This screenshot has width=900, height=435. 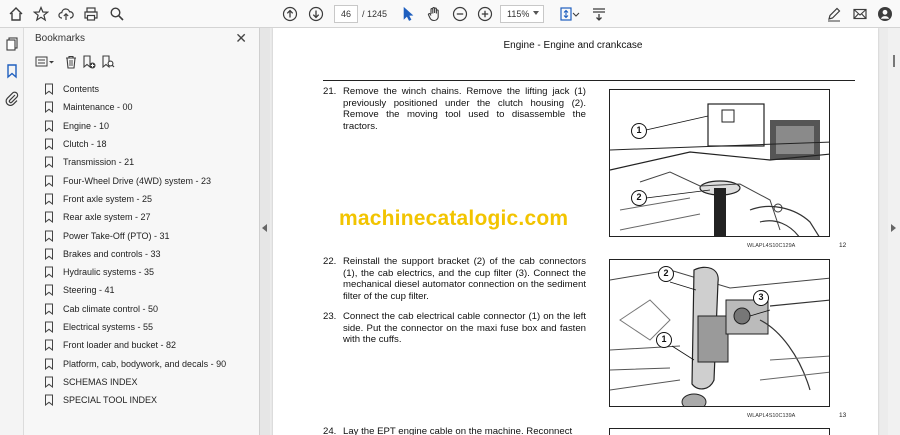 What do you see at coordinates (599, 14) in the screenshot?
I see `scroll-mode-icon` at bounding box center [599, 14].